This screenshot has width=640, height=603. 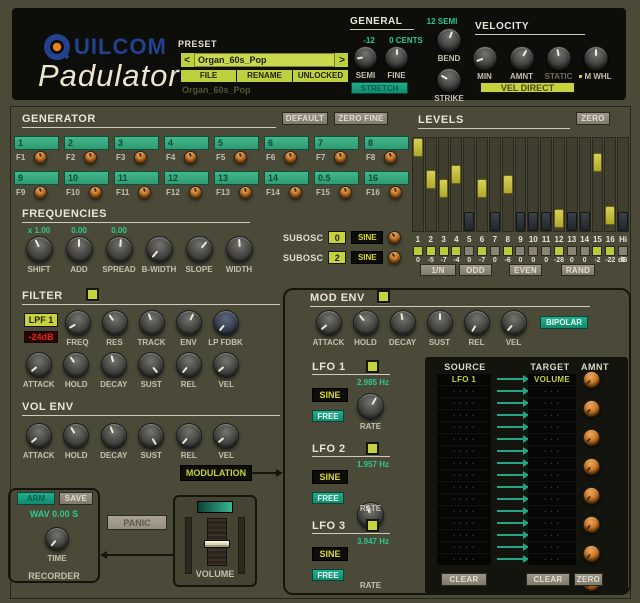 What do you see at coordinates (336, 178) in the screenshot?
I see `partial-ratio-box: 0.5` at bounding box center [336, 178].